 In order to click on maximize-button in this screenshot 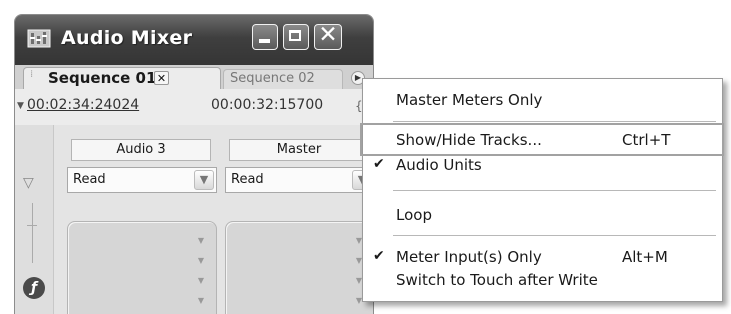, I will do `click(296, 37)`.